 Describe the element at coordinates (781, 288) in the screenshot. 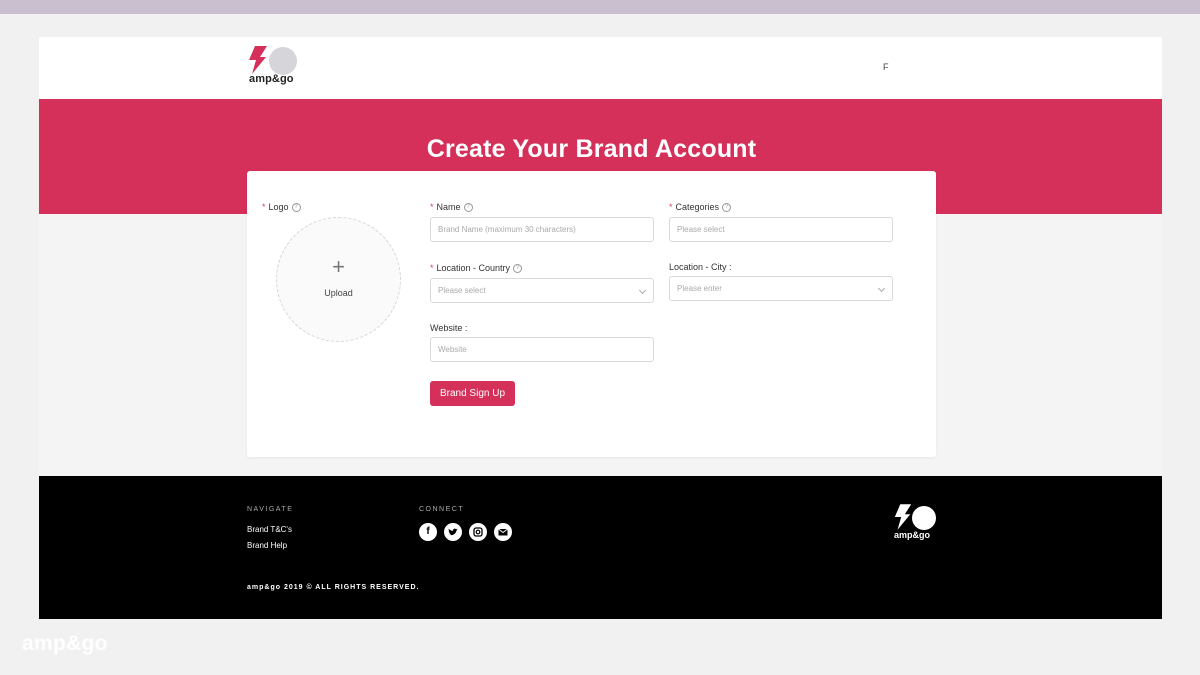

I see `city-select: Please enter` at that location.